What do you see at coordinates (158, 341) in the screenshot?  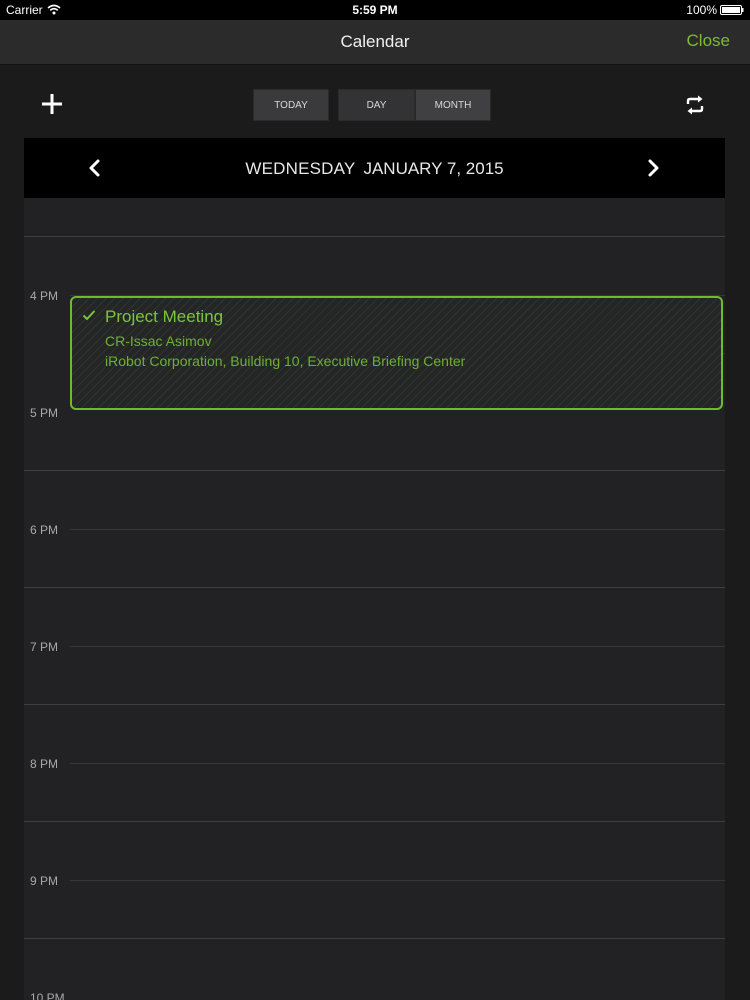 I see `event-organizer: CR-Issac Asimov` at bounding box center [158, 341].